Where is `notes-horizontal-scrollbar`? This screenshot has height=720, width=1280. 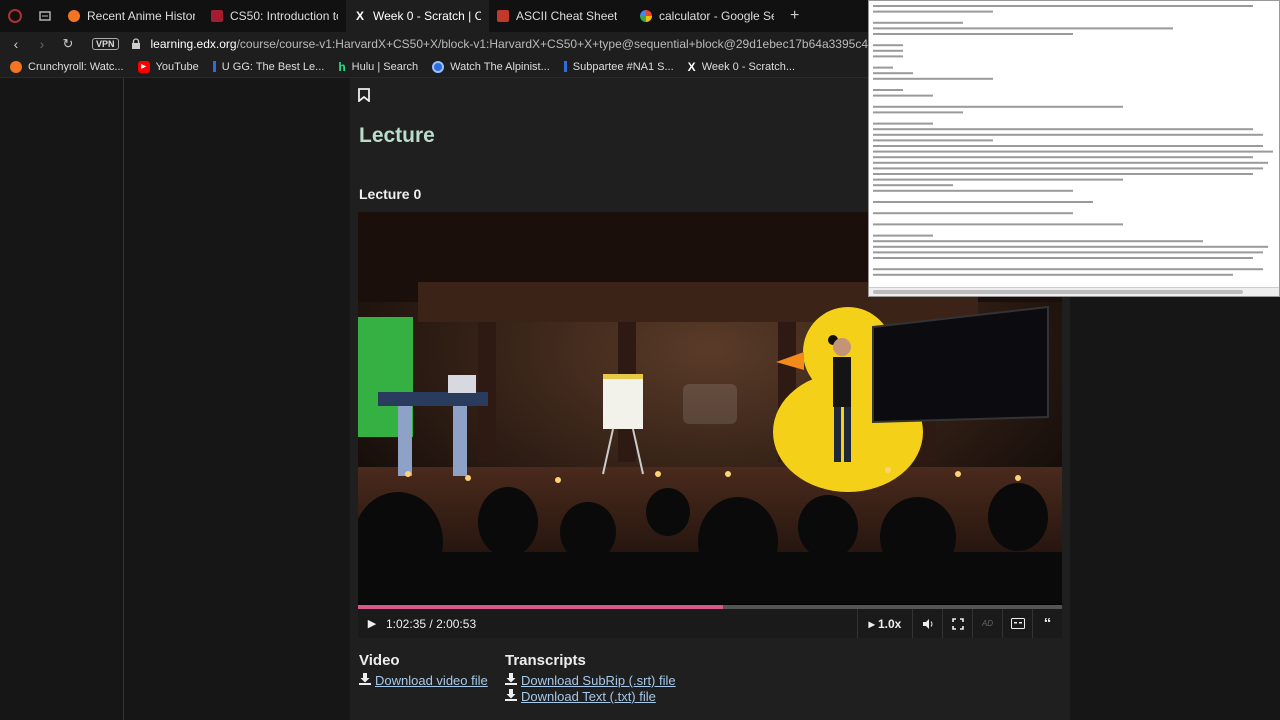
notes-horizontal-scrollbar is located at coordinates (1058, 292).